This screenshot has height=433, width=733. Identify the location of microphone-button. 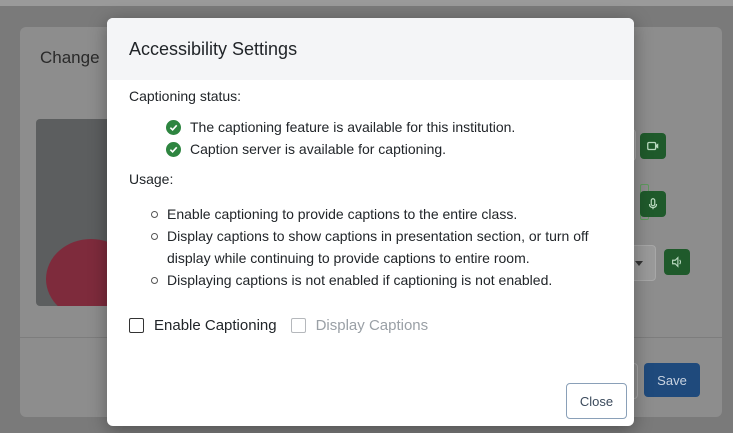
(653, 204).